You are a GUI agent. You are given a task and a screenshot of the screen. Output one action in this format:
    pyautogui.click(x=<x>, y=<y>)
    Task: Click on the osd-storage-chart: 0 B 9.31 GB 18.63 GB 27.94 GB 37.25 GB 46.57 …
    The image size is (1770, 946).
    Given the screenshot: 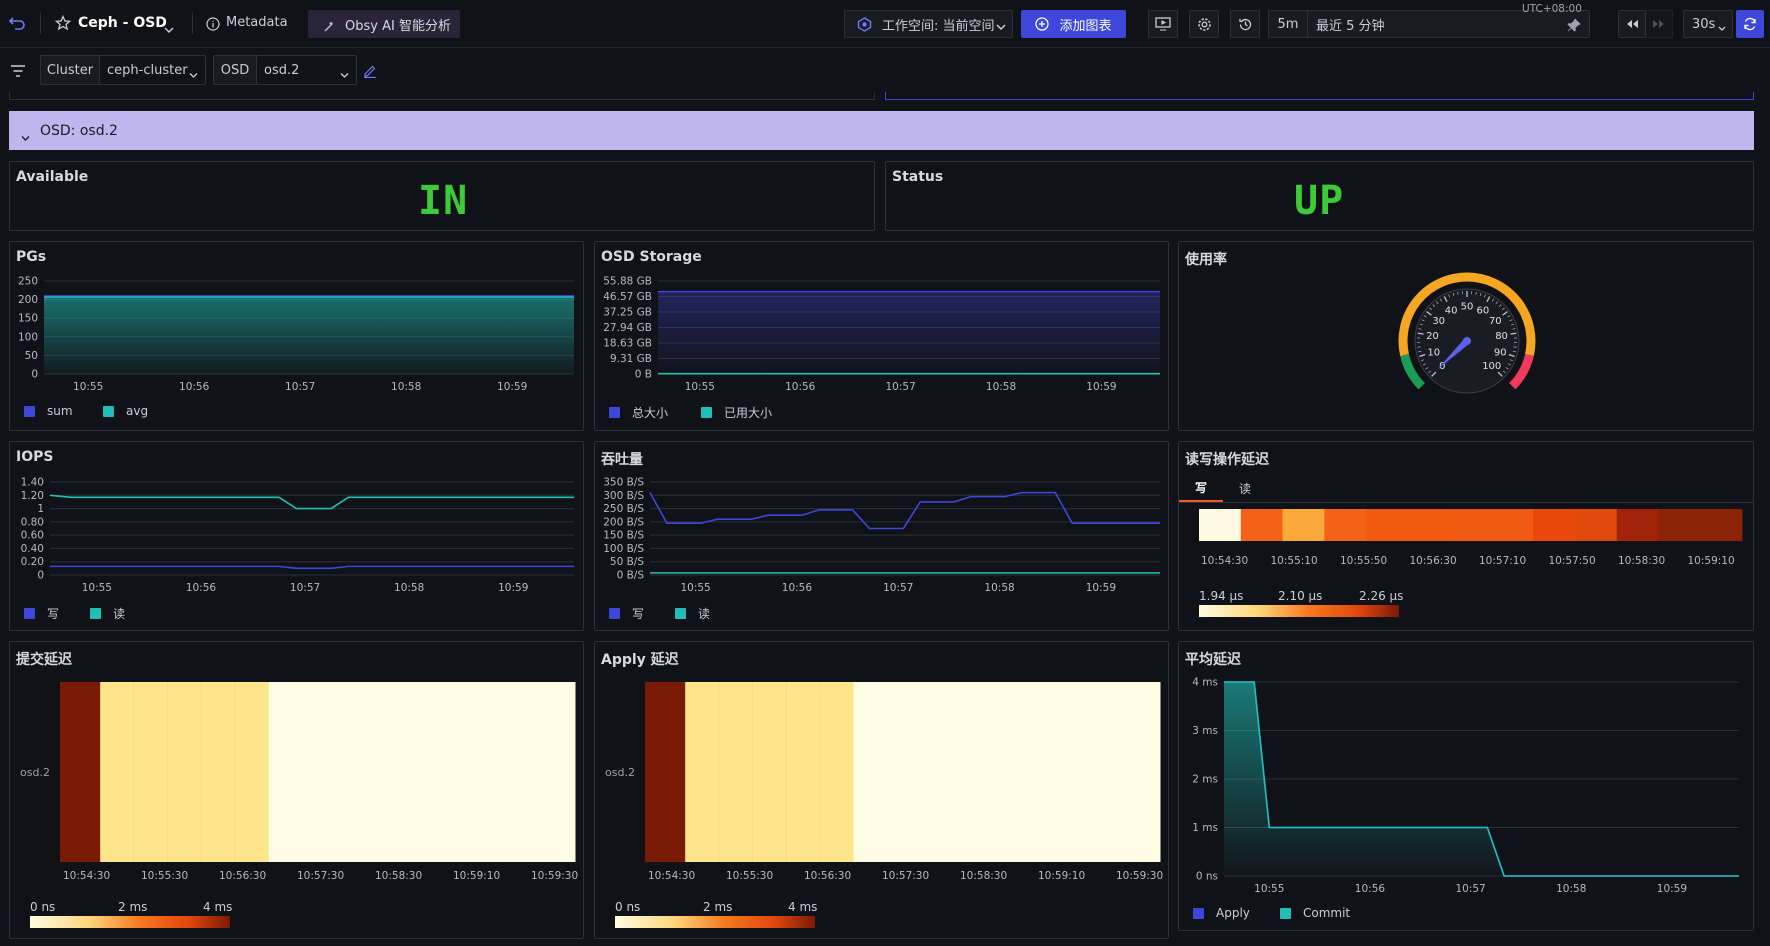 What is the action you would take?
    pyautogui.click(x=881, y=334)
    